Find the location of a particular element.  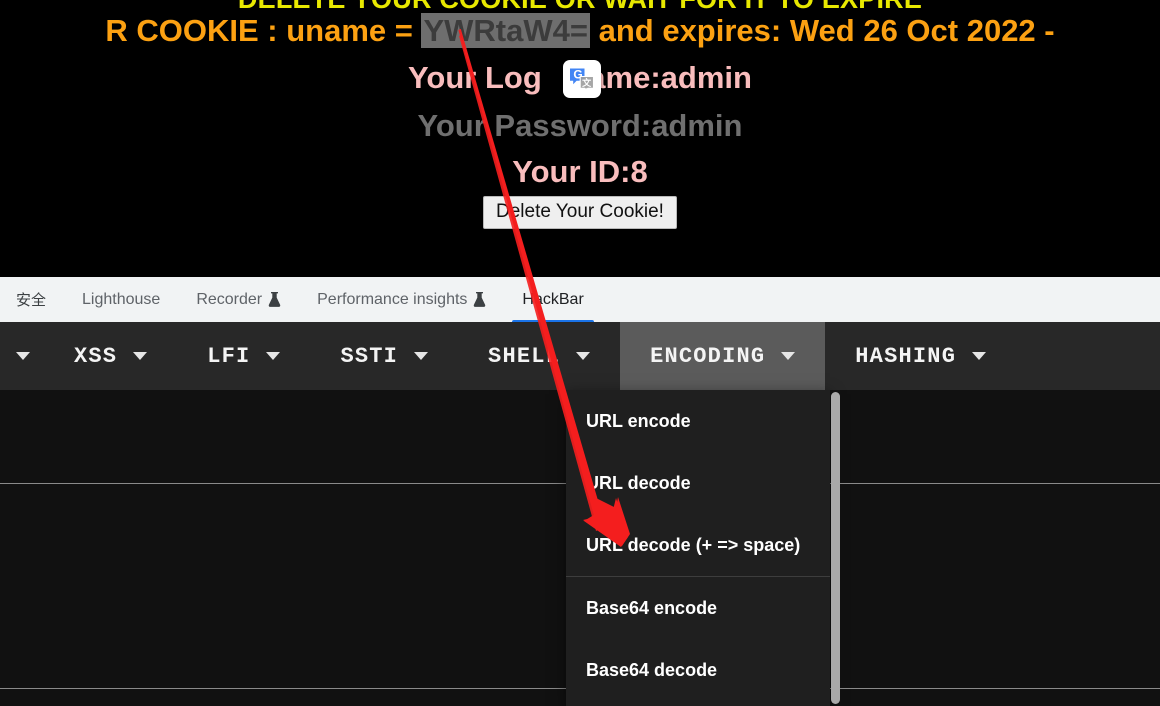

cookie-value-selected: YWRtaW4= is located at coordinates (505, 30).